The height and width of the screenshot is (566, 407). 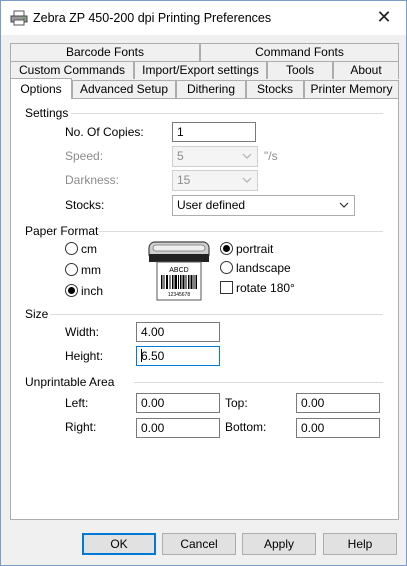 I want to click on ok-button: OK, so click(x=119, y=544).